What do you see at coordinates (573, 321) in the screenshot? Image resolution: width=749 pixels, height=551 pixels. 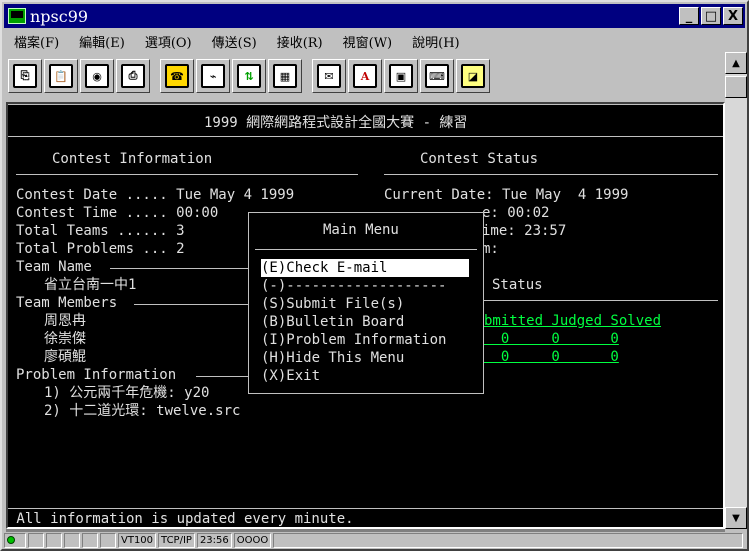 I see `status-columns: bmitted Judged Solved` at bounding box center [573, 321].